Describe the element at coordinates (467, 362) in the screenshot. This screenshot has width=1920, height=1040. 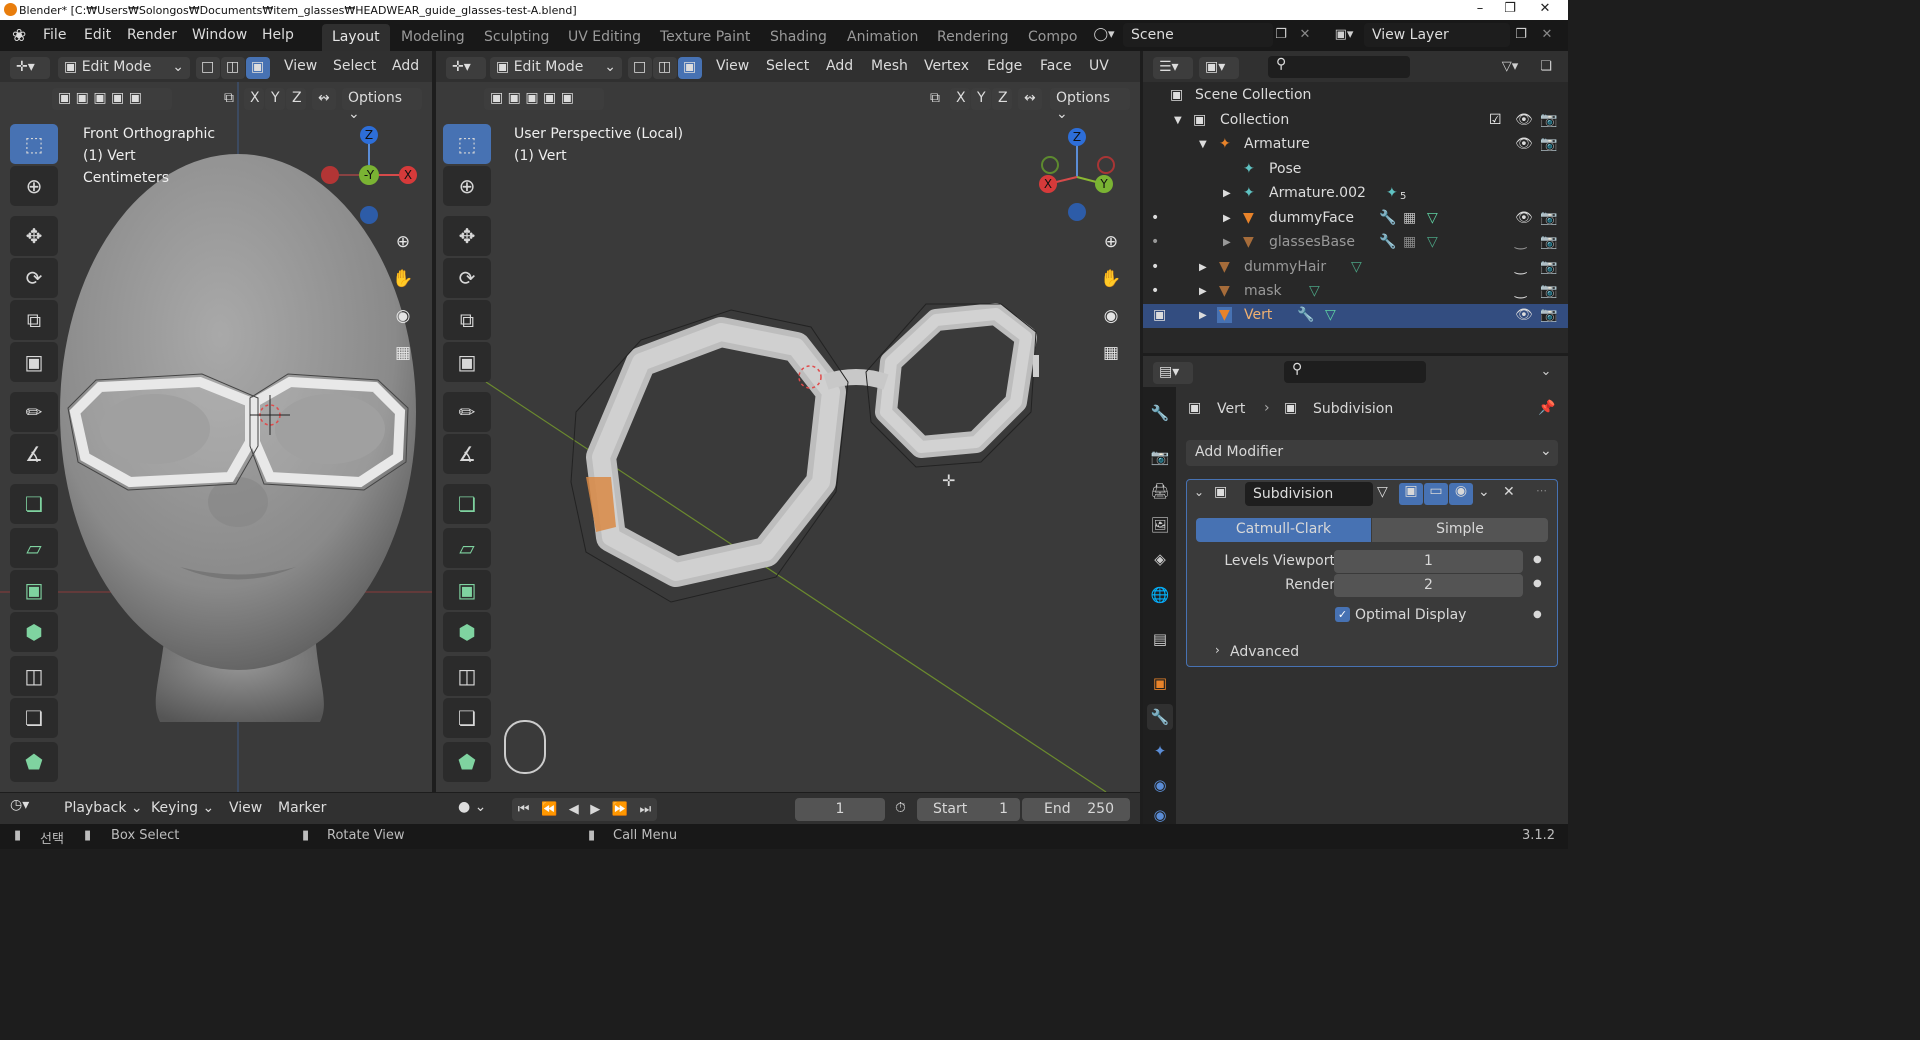
I see `right-transform-tool-icon: ▣` at that location.